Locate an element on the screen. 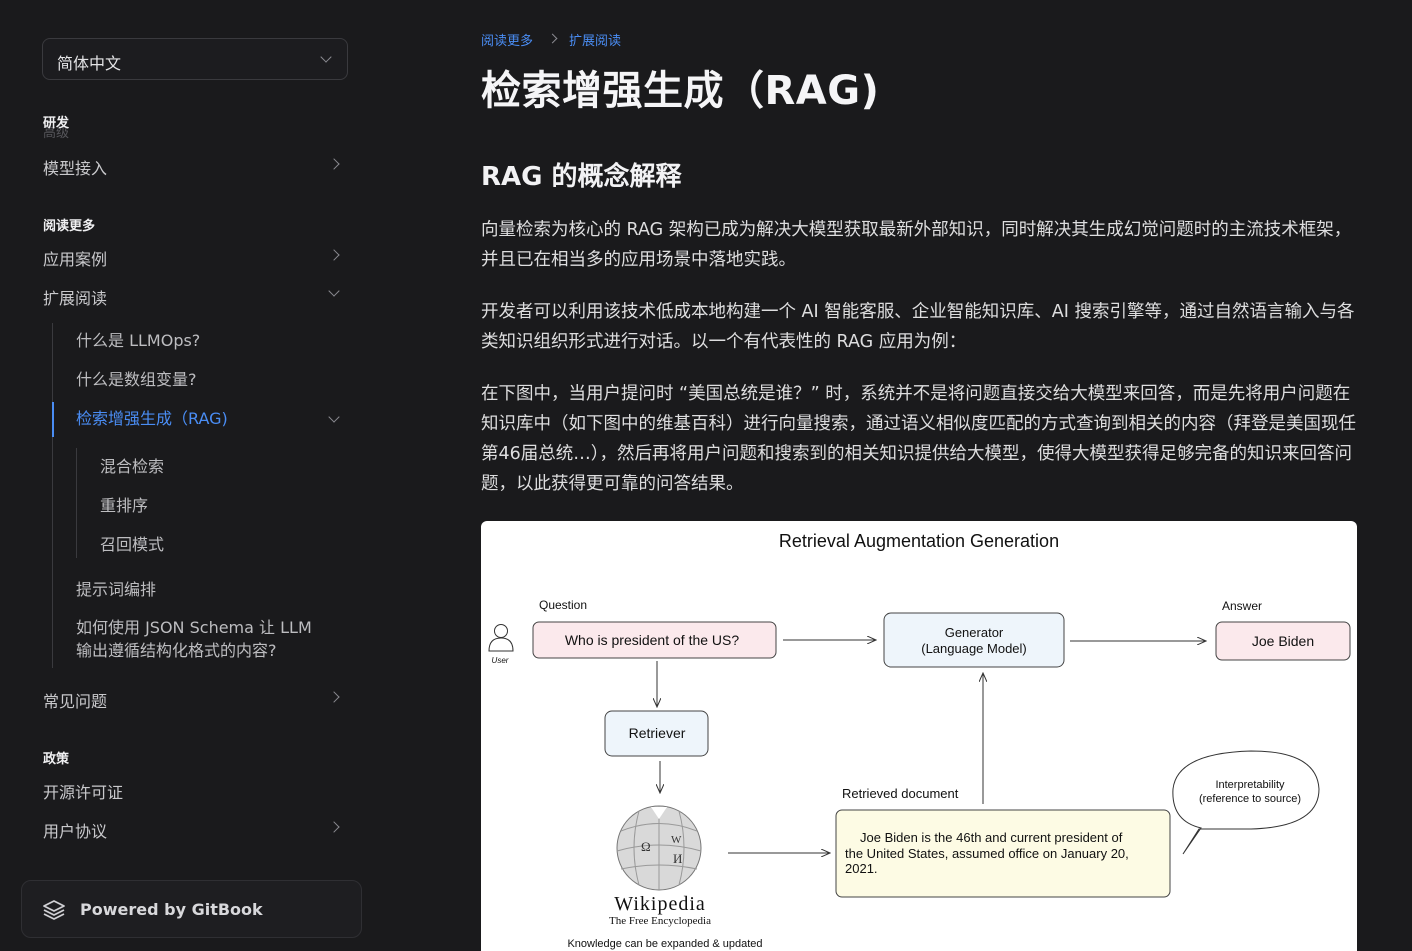 This screenshot has height=951, width=1412. powered-by-gitbook-link: Powered by GitBook is located at coordinates (191, 909).